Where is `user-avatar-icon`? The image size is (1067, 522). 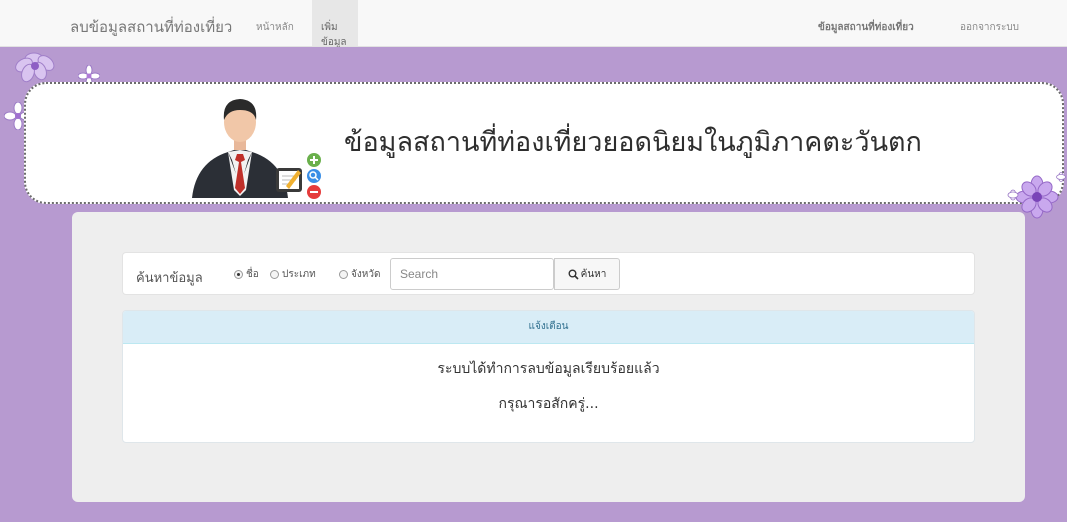 user-avatar-icon is located at coordinates (263, 145).